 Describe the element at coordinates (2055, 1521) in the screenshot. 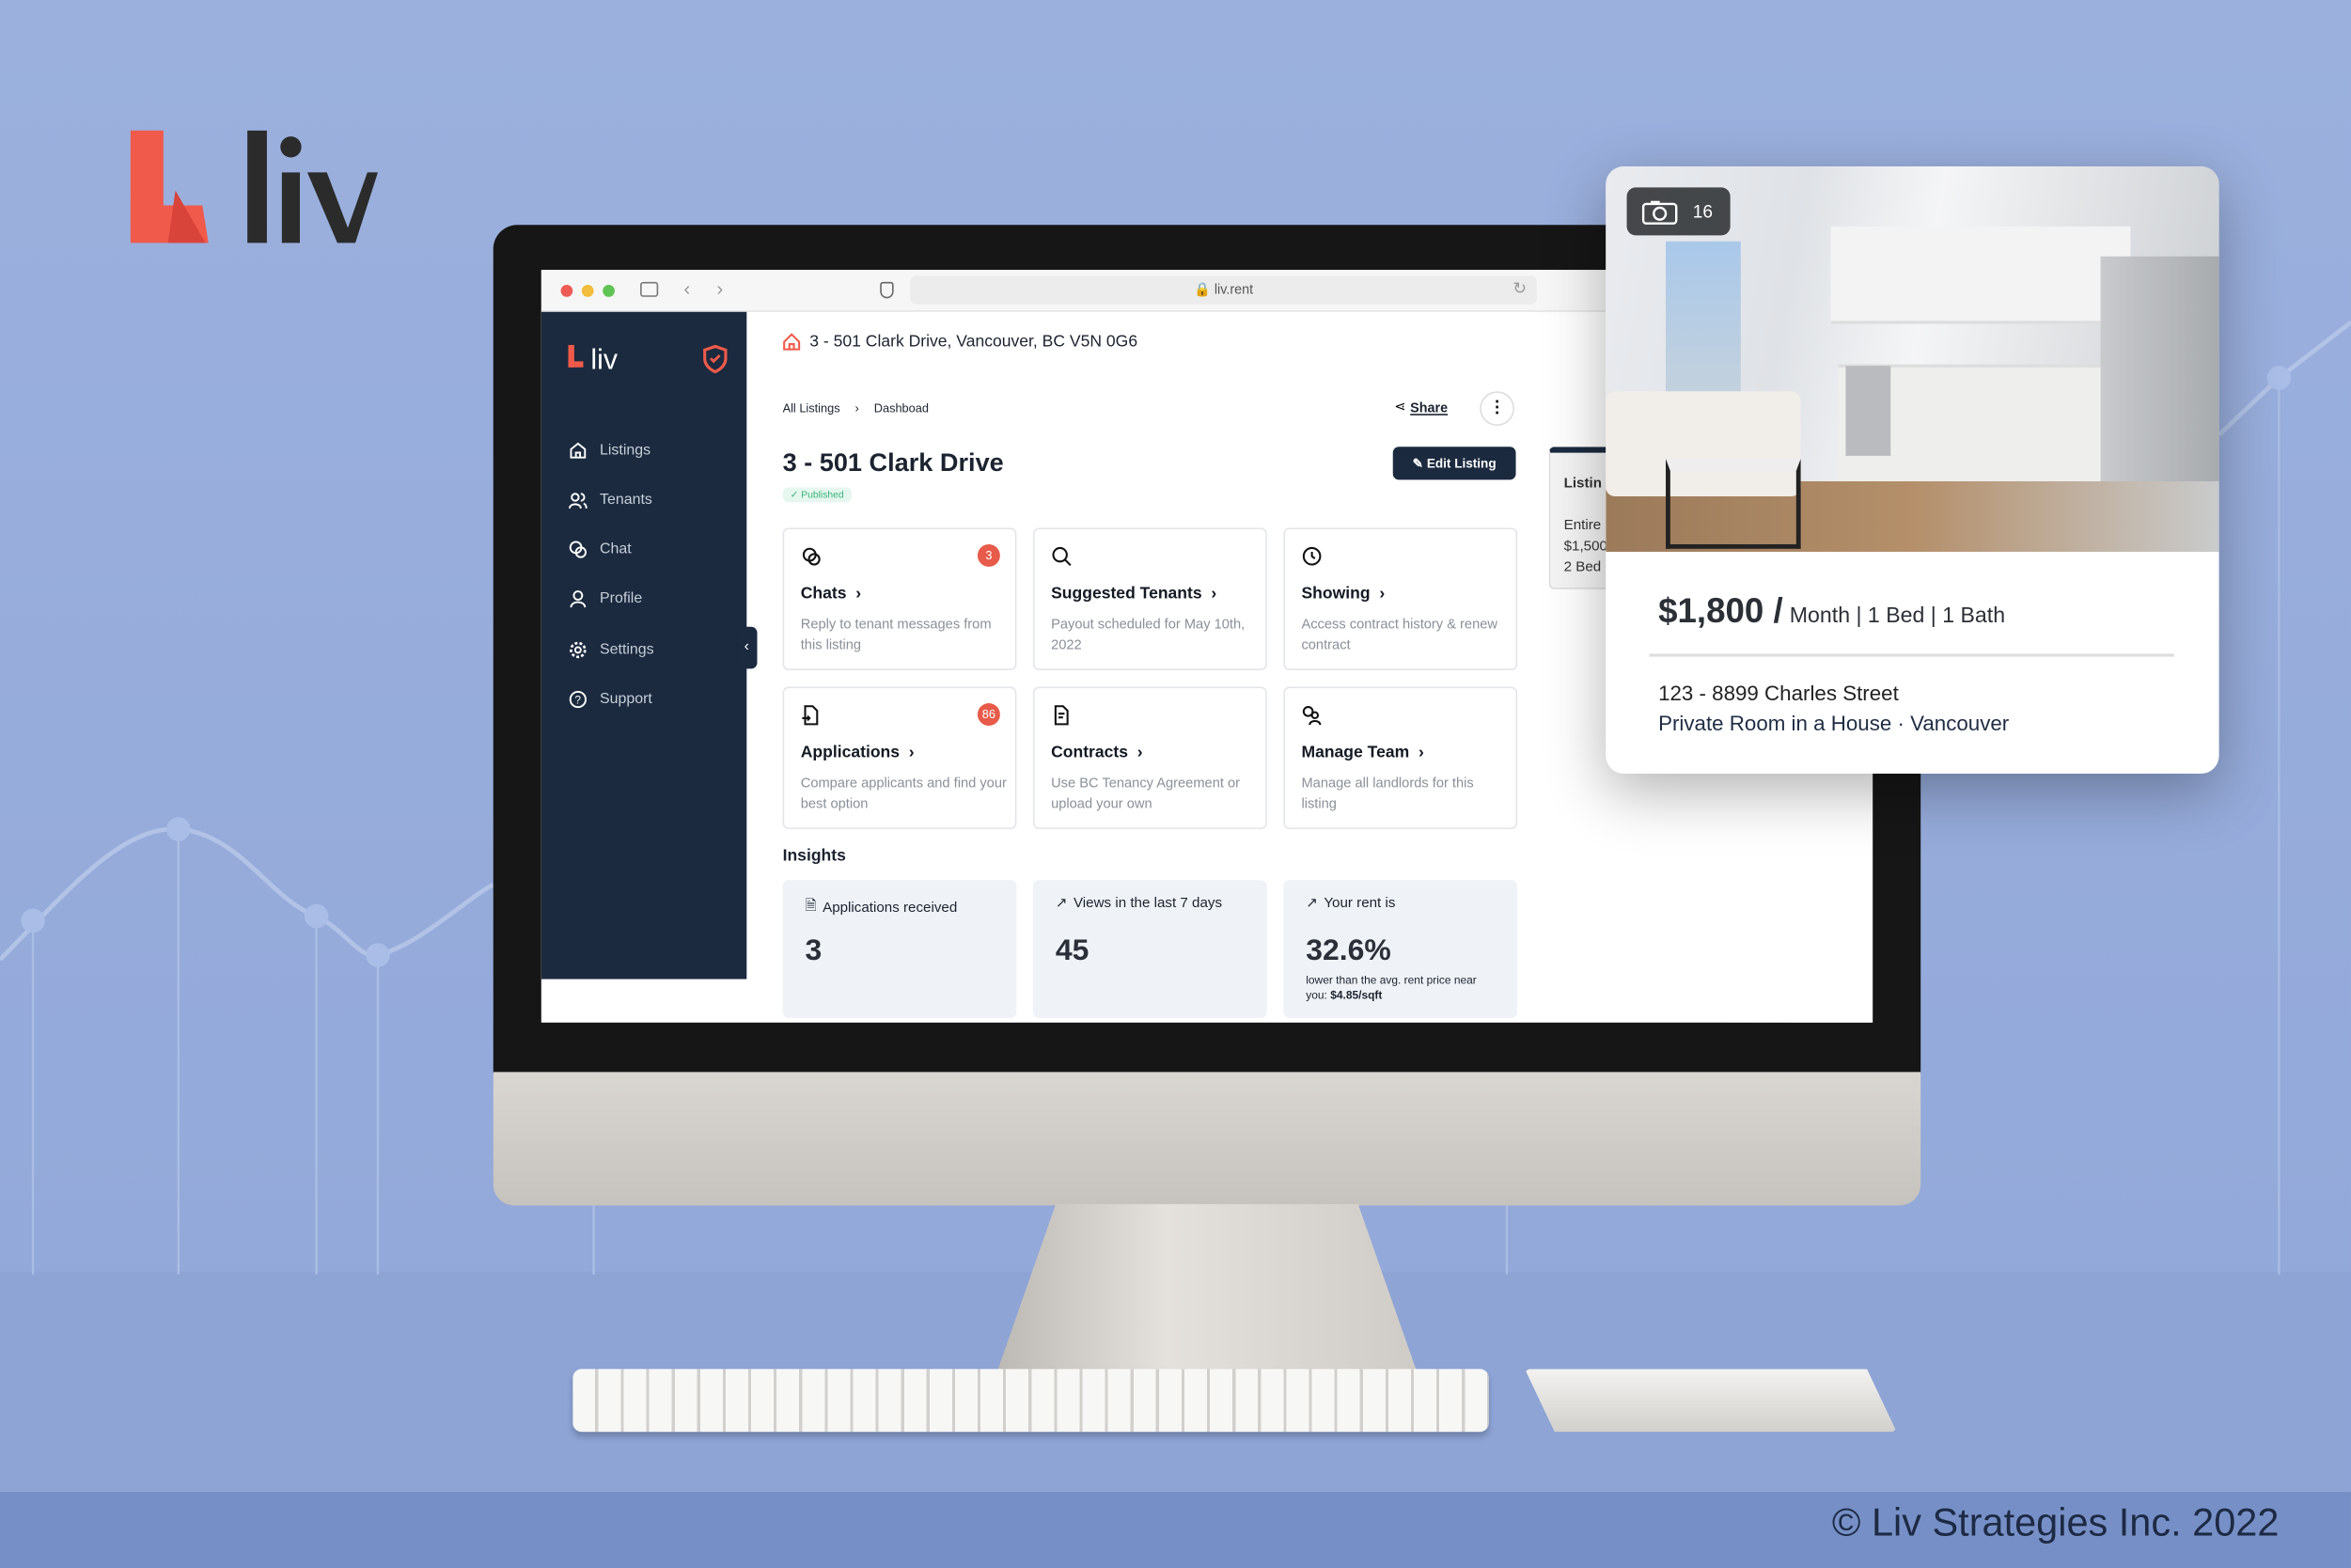

I see `copyright-text: © Liv Strategies Inc. 2022` at that location.